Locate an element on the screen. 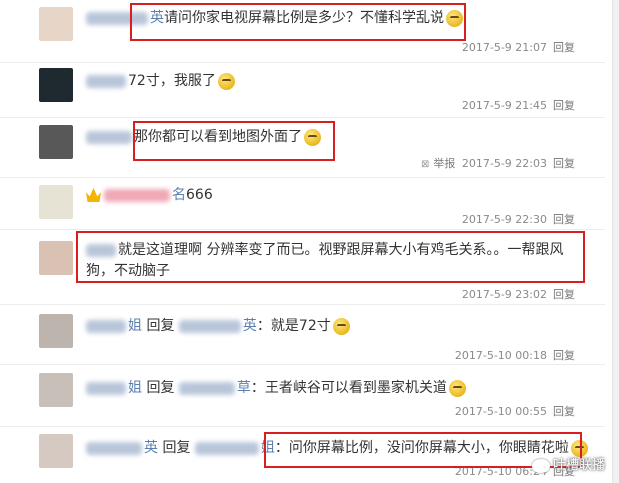 The image size is (619, 483). comment-text: ：王者峡谷可以看到墨家机关道 is located at coordinates (348, 388).